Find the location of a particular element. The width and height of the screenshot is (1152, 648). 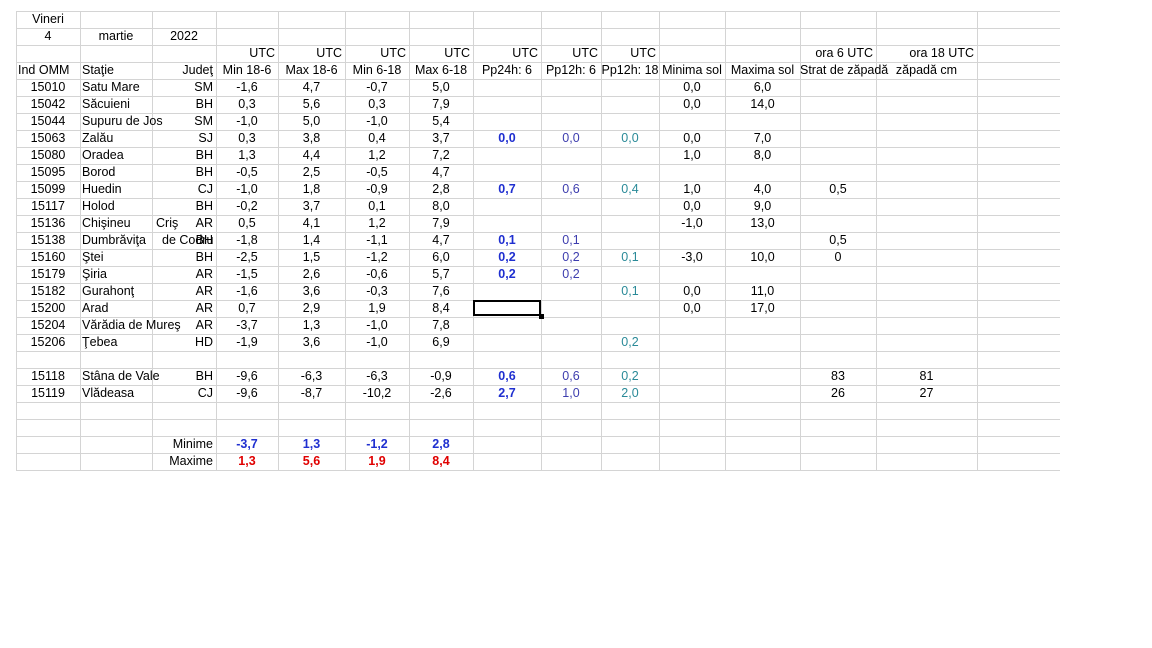

value-cell: 6,9 is located at coordinates (441, 342).